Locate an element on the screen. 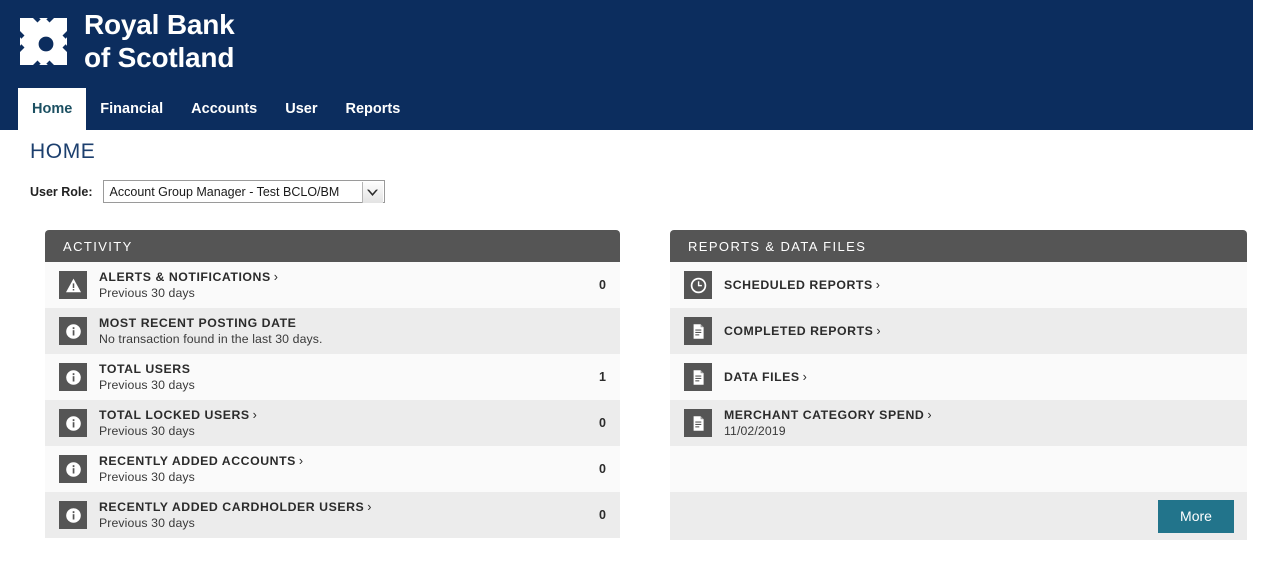 This screenshot has height=564, width=1262. brand-title: Royal Bank of Scotland is located at coordinates (159, 41).